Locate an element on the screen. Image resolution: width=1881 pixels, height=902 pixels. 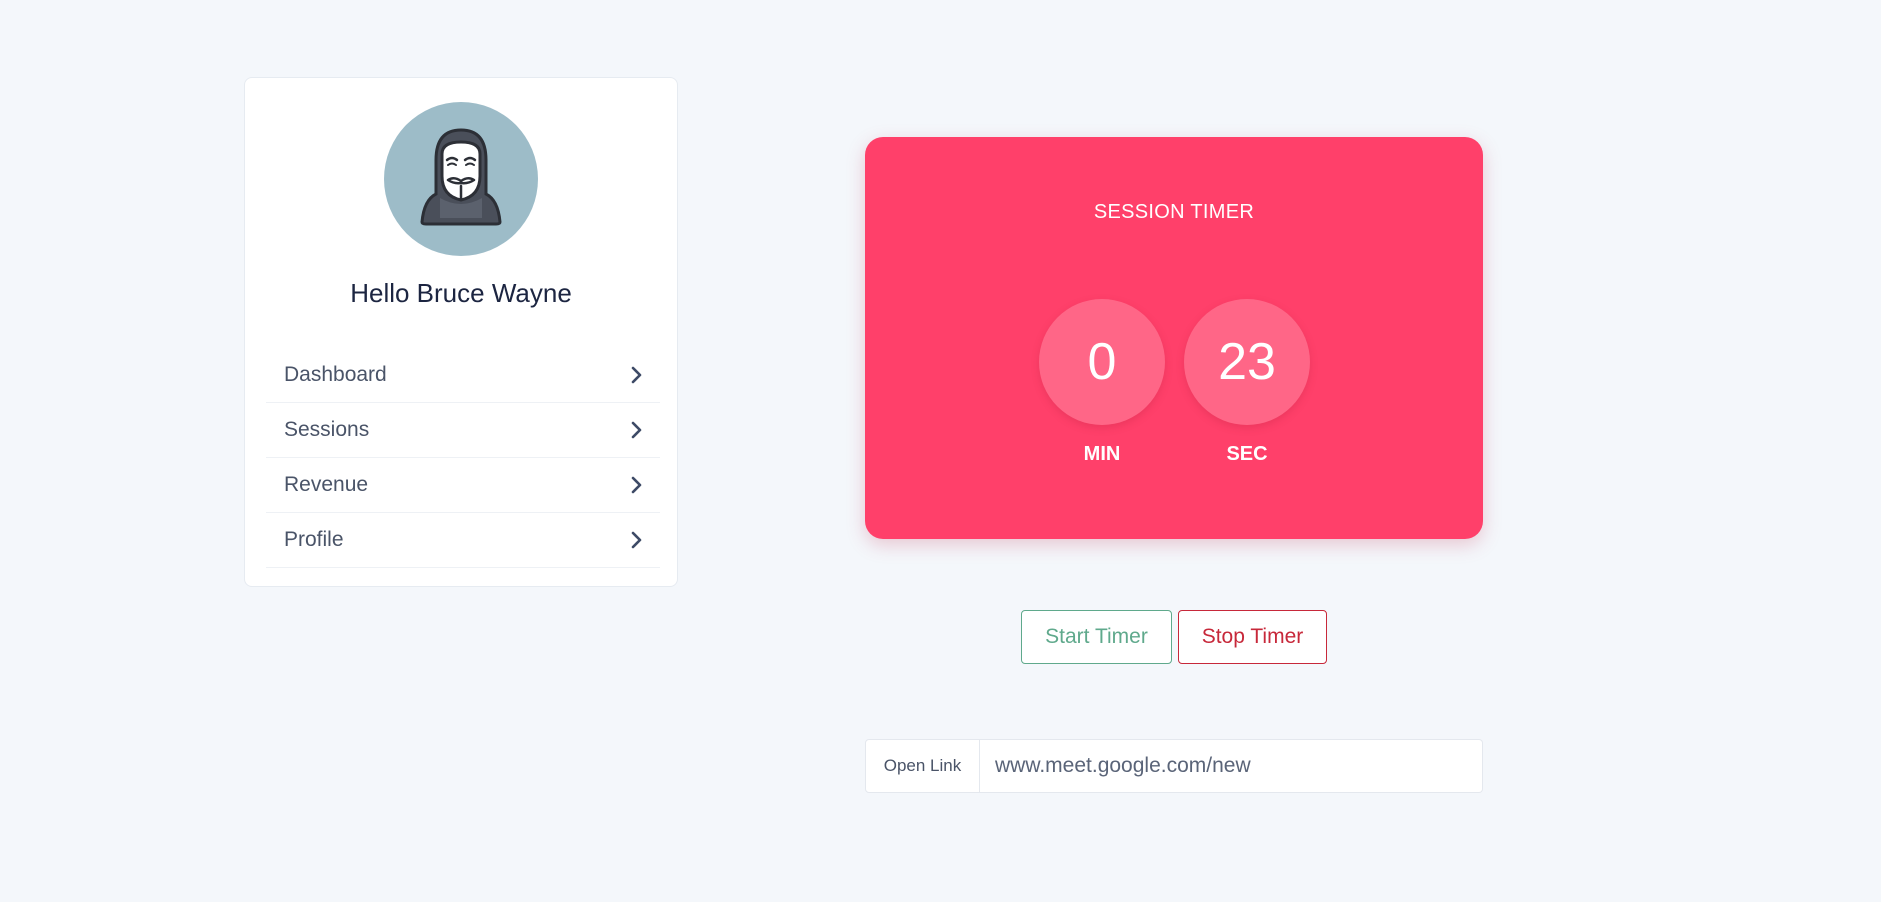
seconds-display: 23 is located at coordinates (1247, 362).